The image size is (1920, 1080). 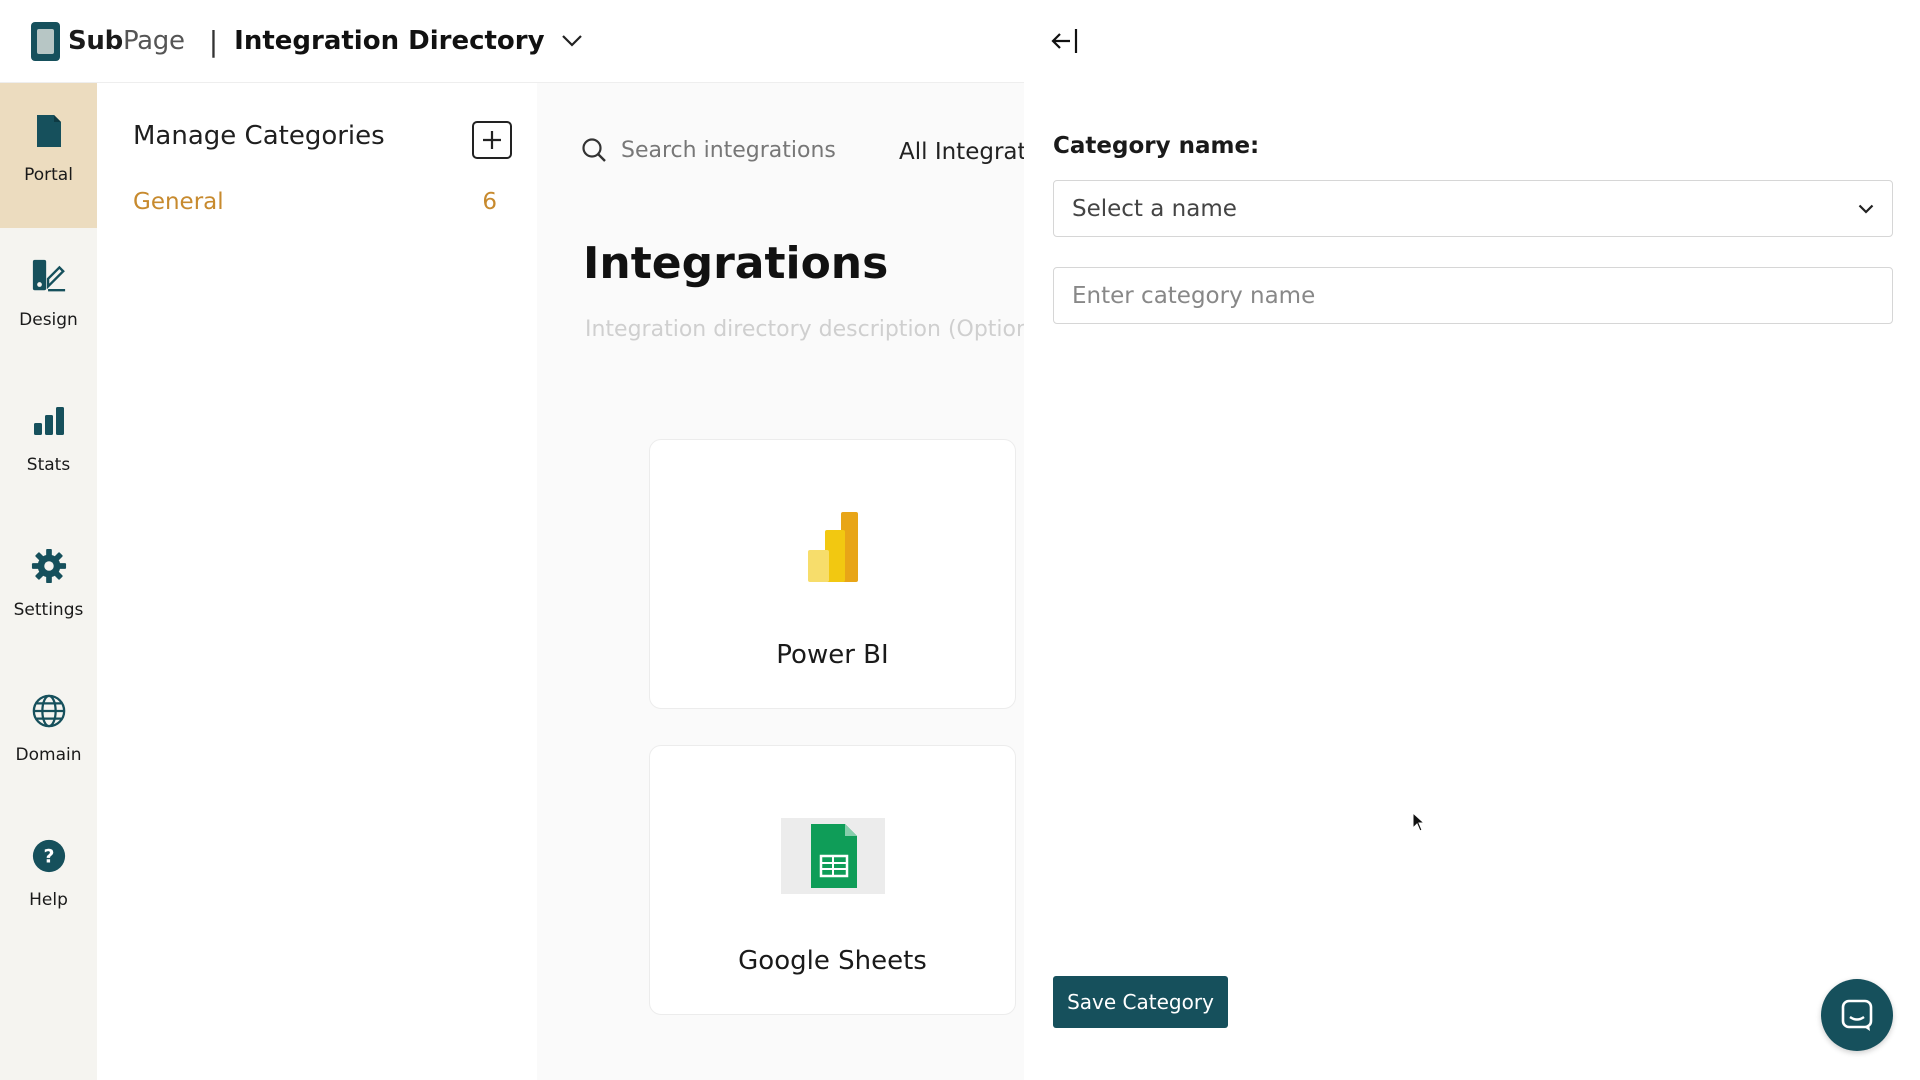 What do you see at coordinates (259, 136) in the screenshot?
I see `categories-title: Manage Categories` at bounding box center [259, 136].